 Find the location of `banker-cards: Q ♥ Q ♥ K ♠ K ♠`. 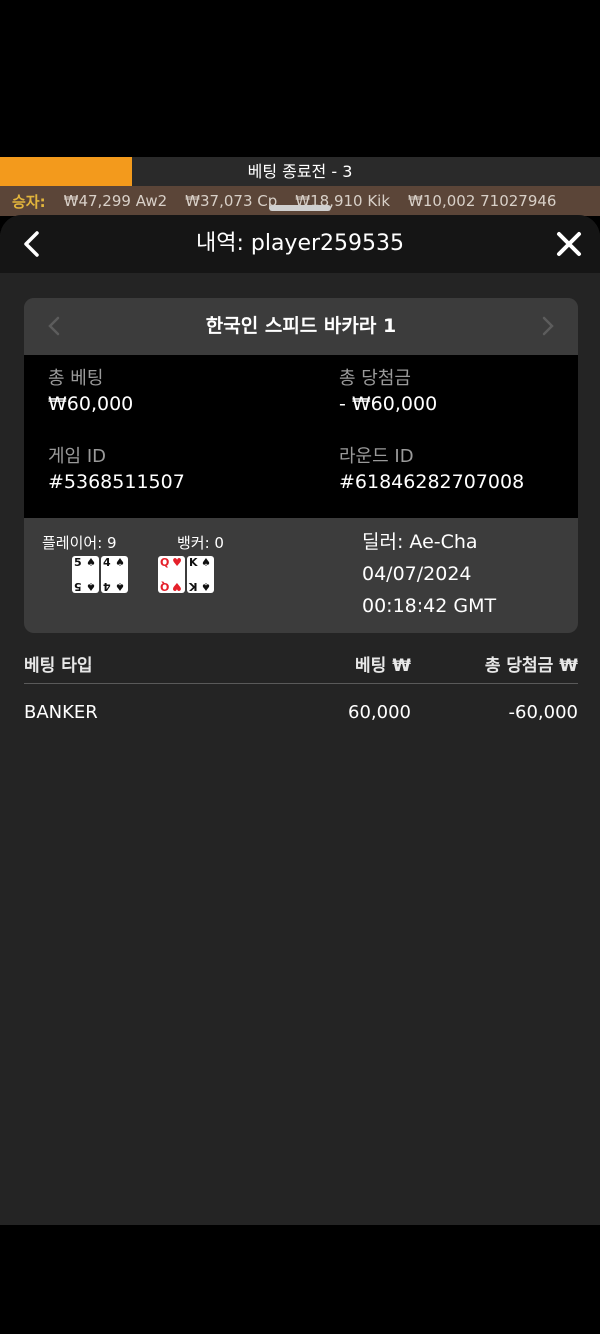

banker-cards: Q ♥ Q ♥ K ♠ K ♠ is located at coordinates (186, 574).